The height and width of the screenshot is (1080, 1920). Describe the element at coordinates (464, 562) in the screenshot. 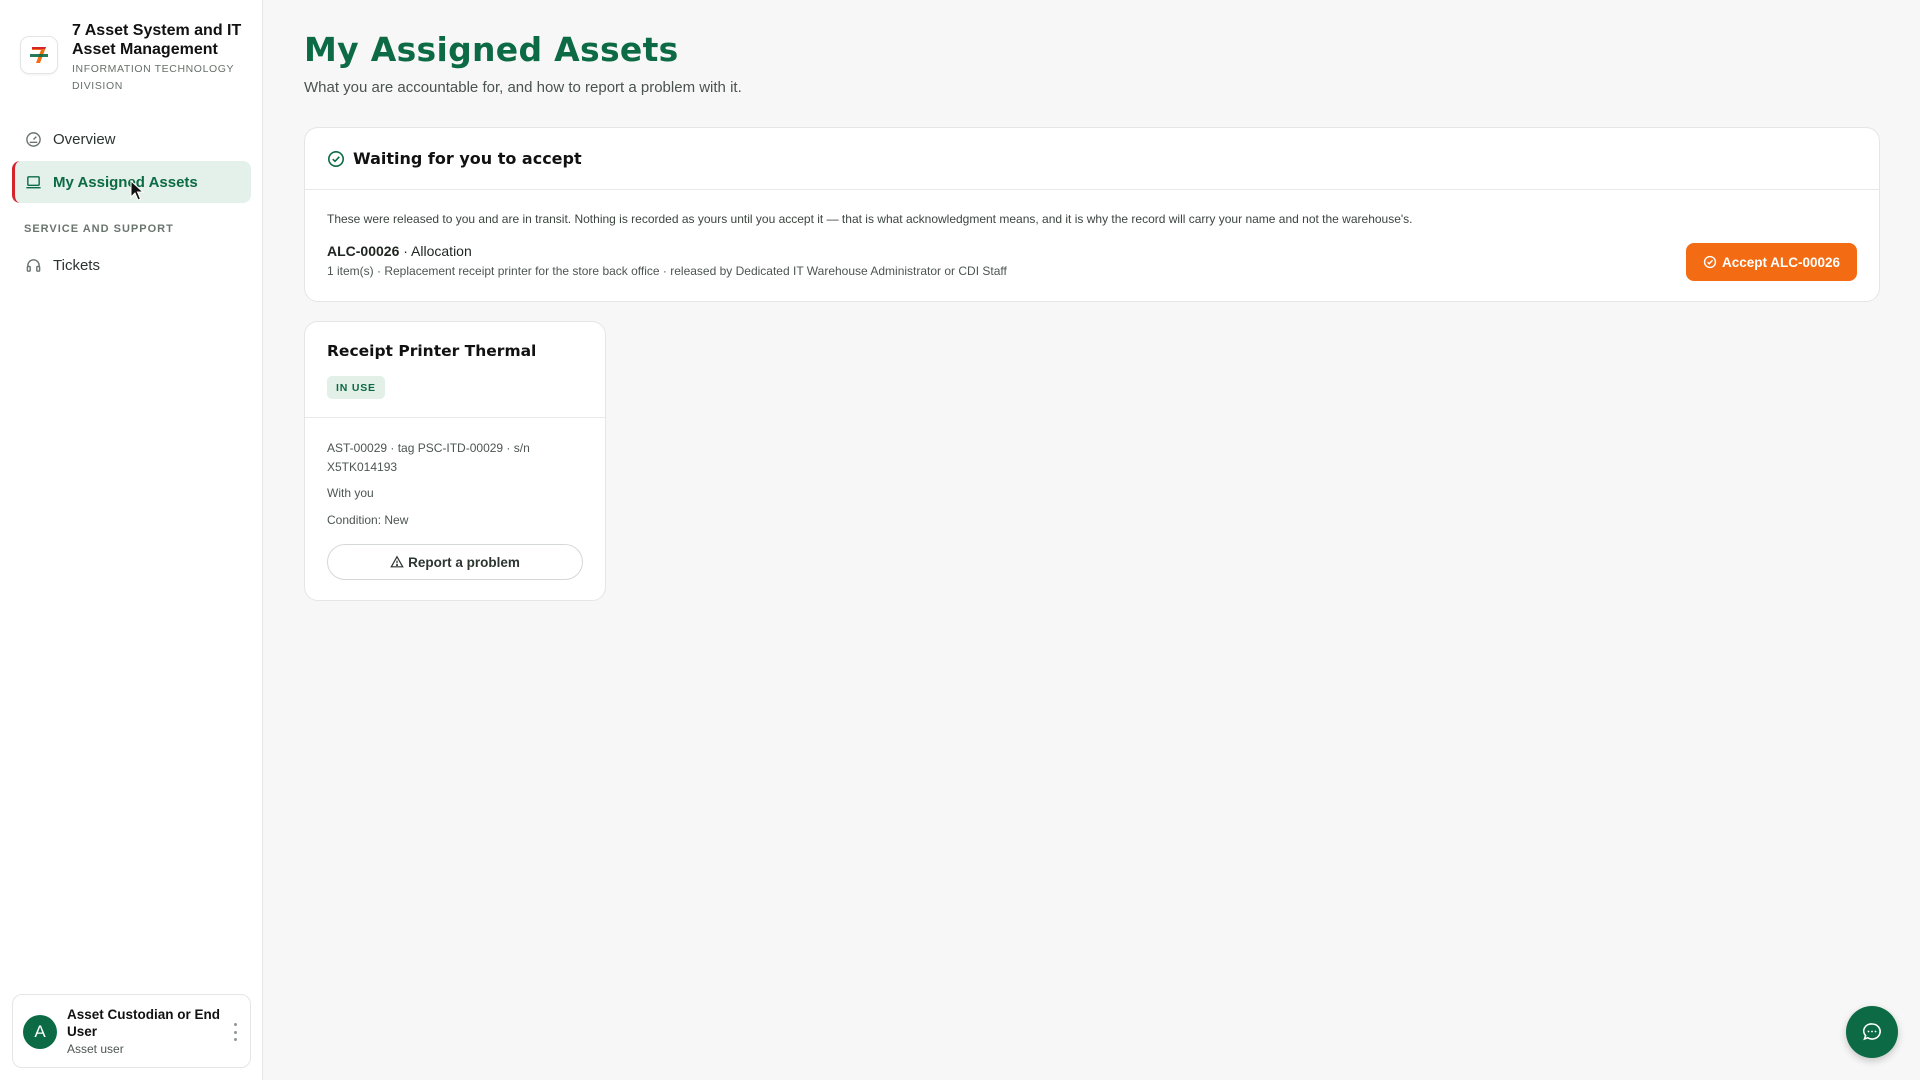

I see `report-button-label: Report a problem` at that location.